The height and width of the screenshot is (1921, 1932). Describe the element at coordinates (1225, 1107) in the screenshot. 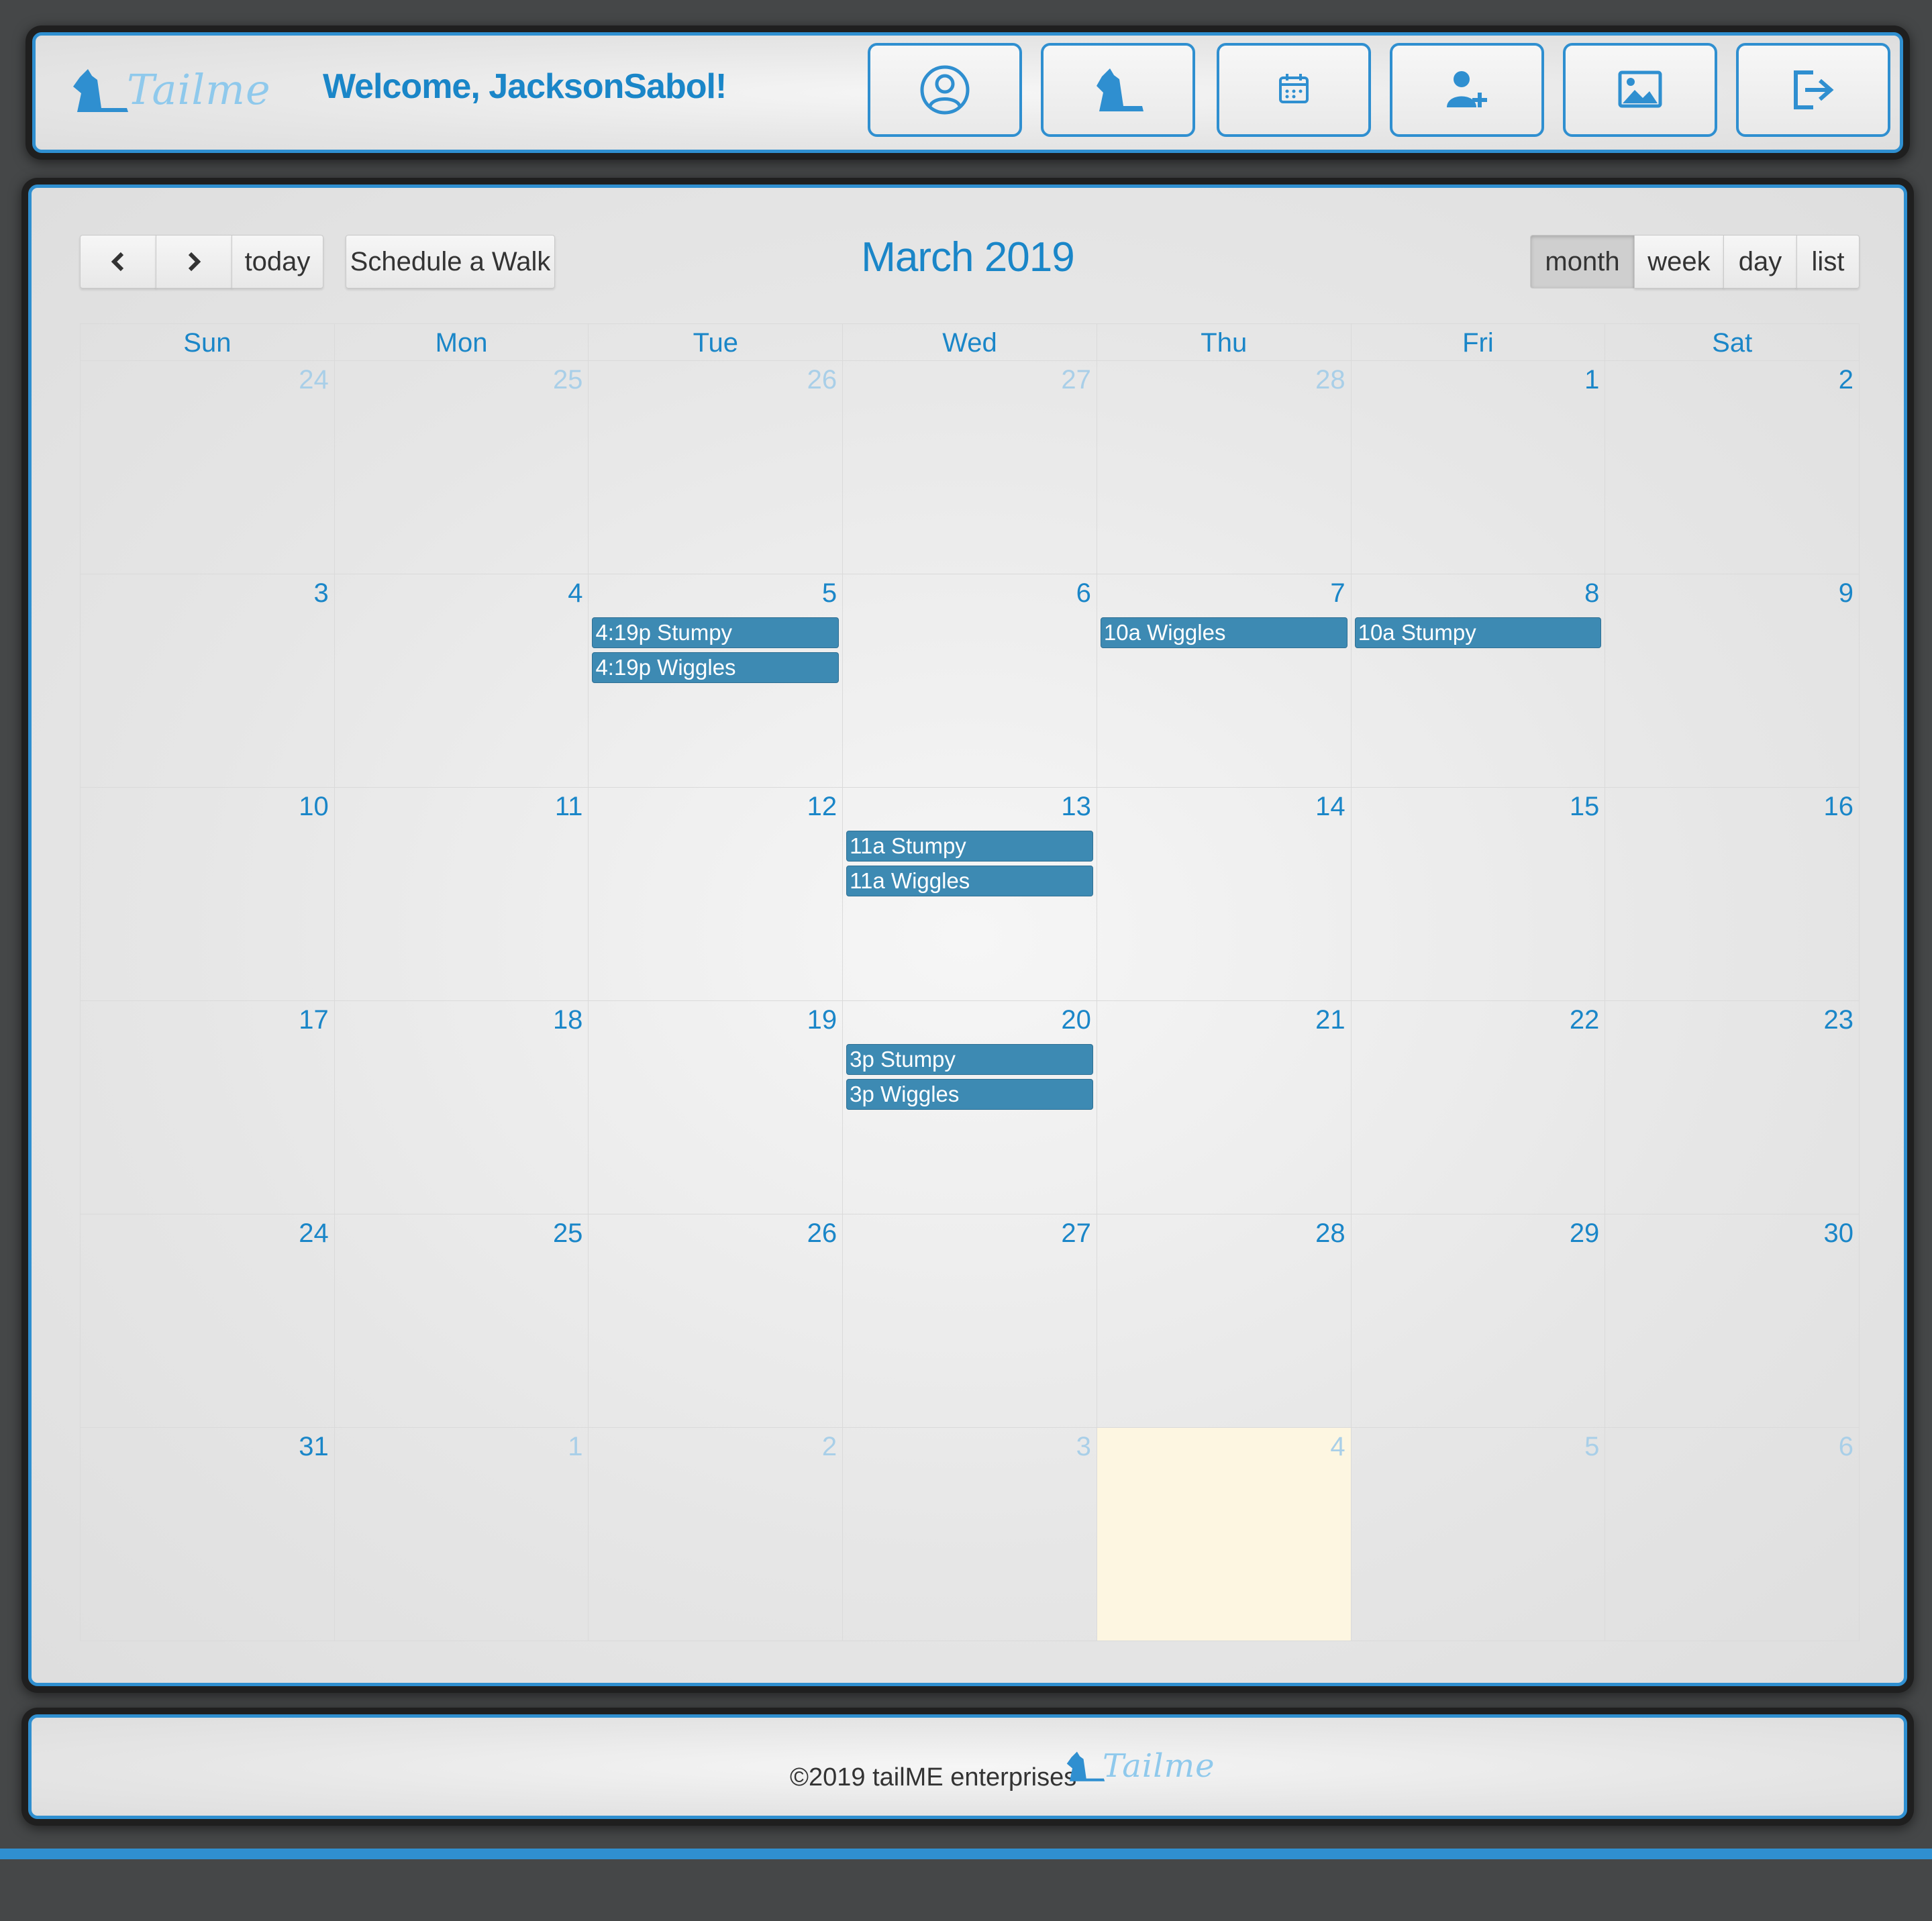

I see `day-cell: 21` at that location.